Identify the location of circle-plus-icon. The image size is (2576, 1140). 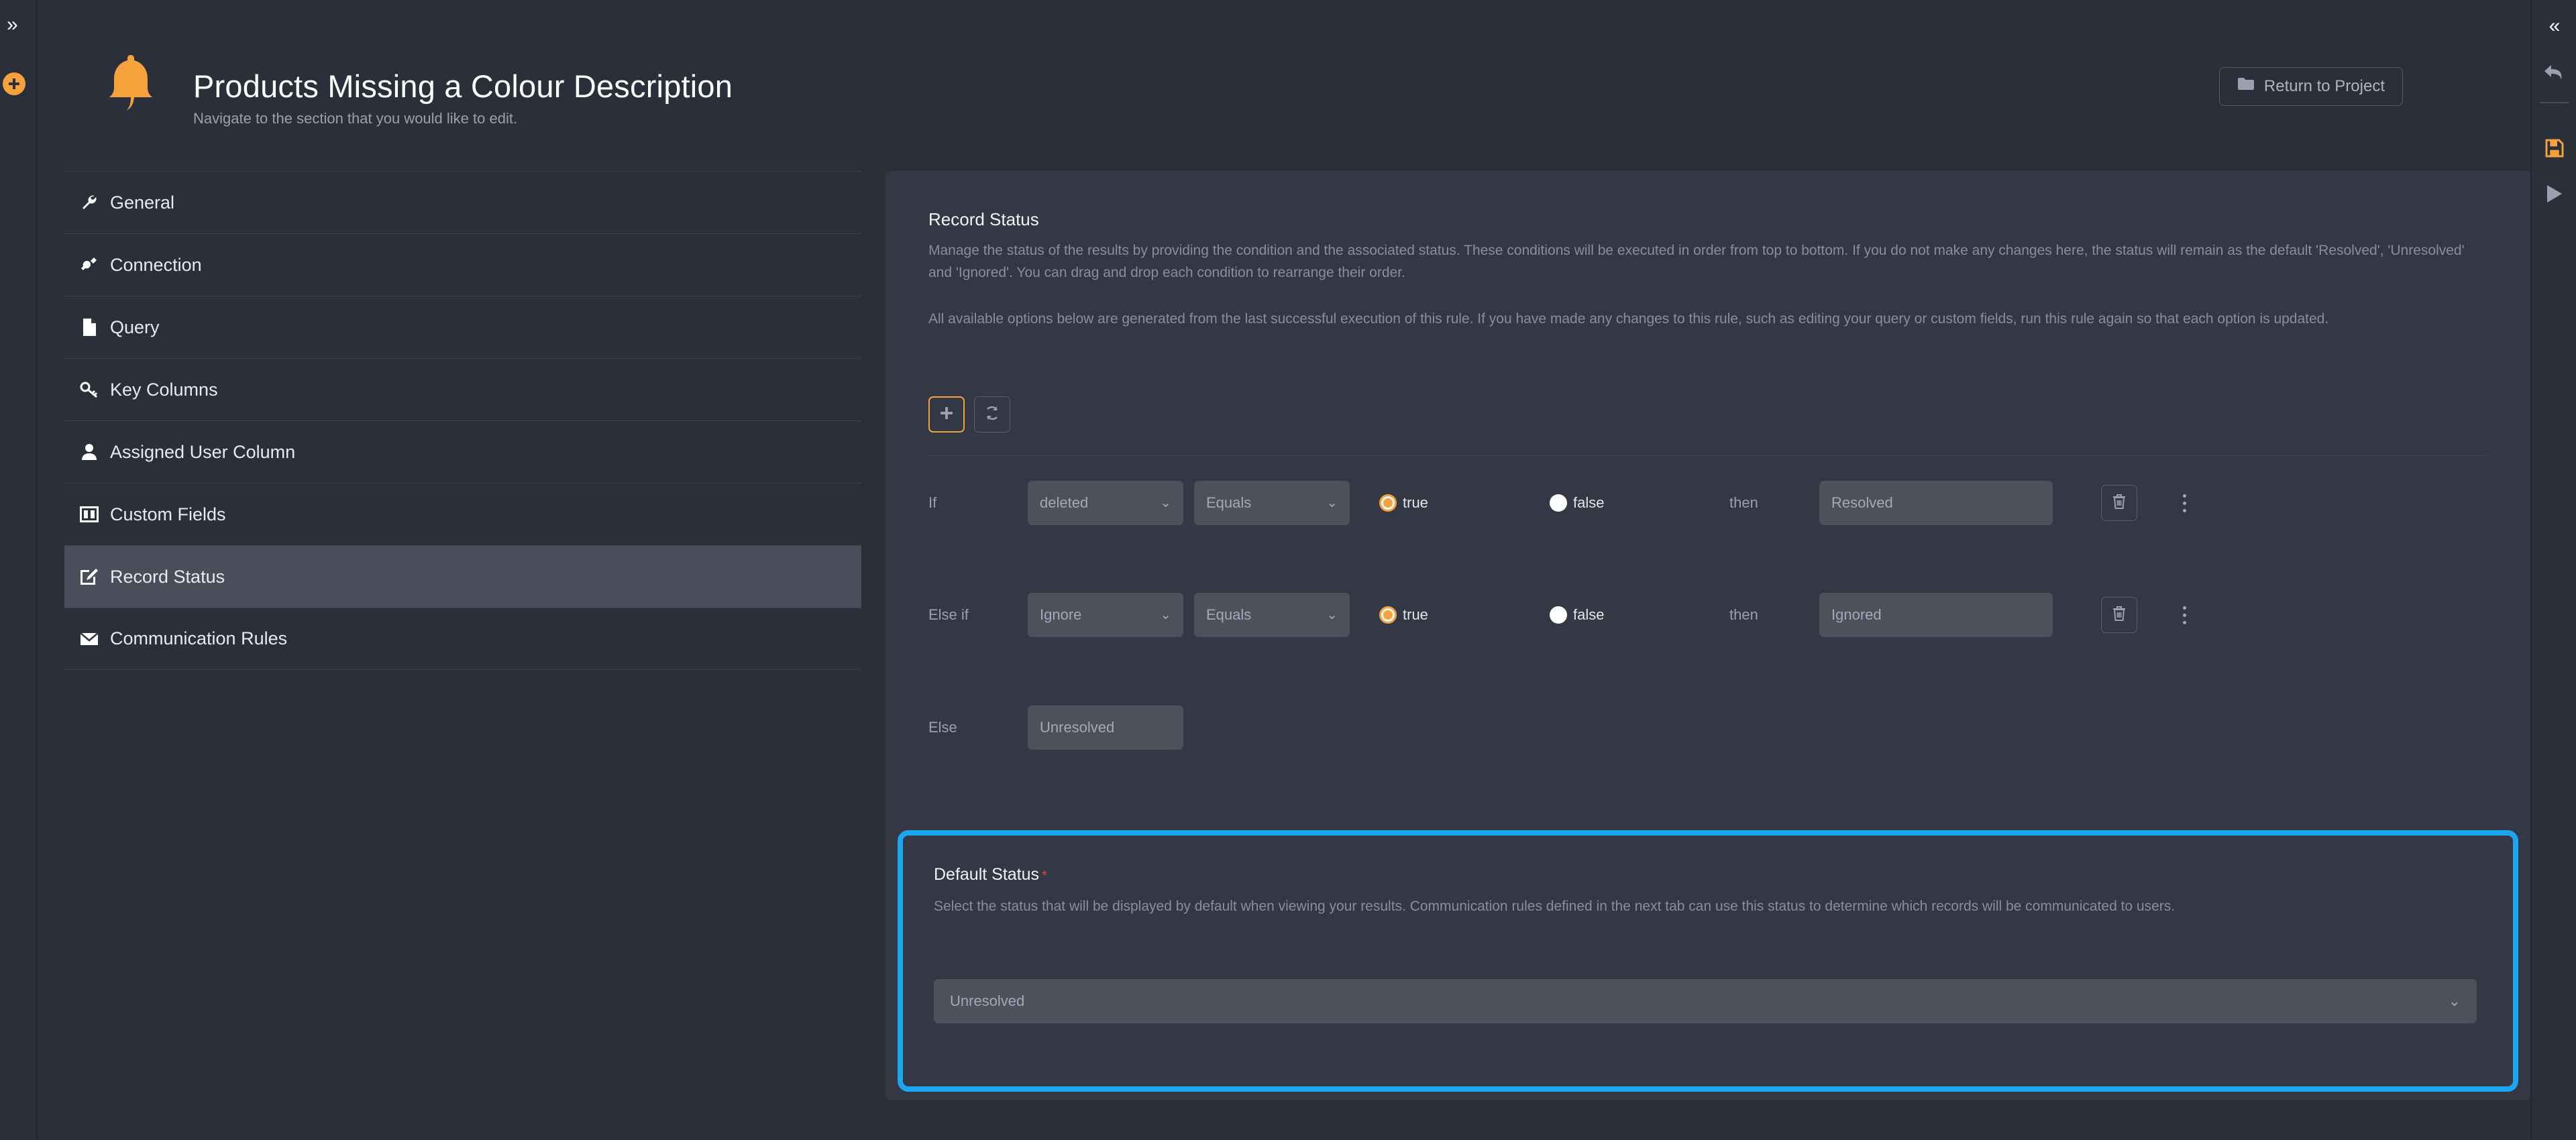
(14, 83).